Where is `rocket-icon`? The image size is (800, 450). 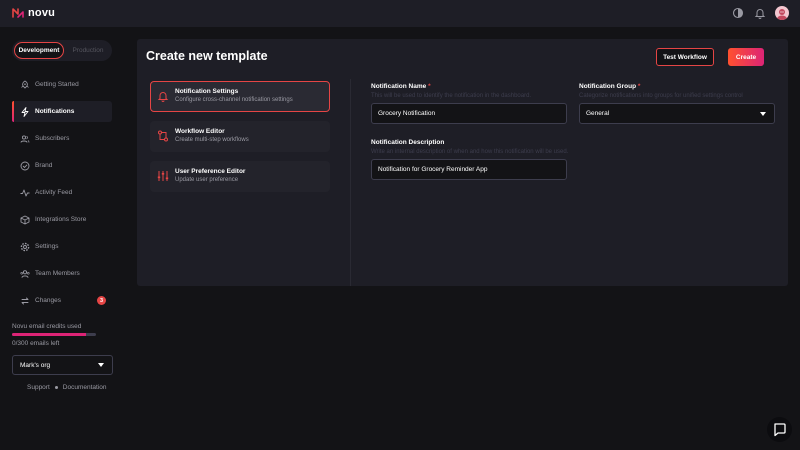
rocket-icon is located at coordinates (25, 84).